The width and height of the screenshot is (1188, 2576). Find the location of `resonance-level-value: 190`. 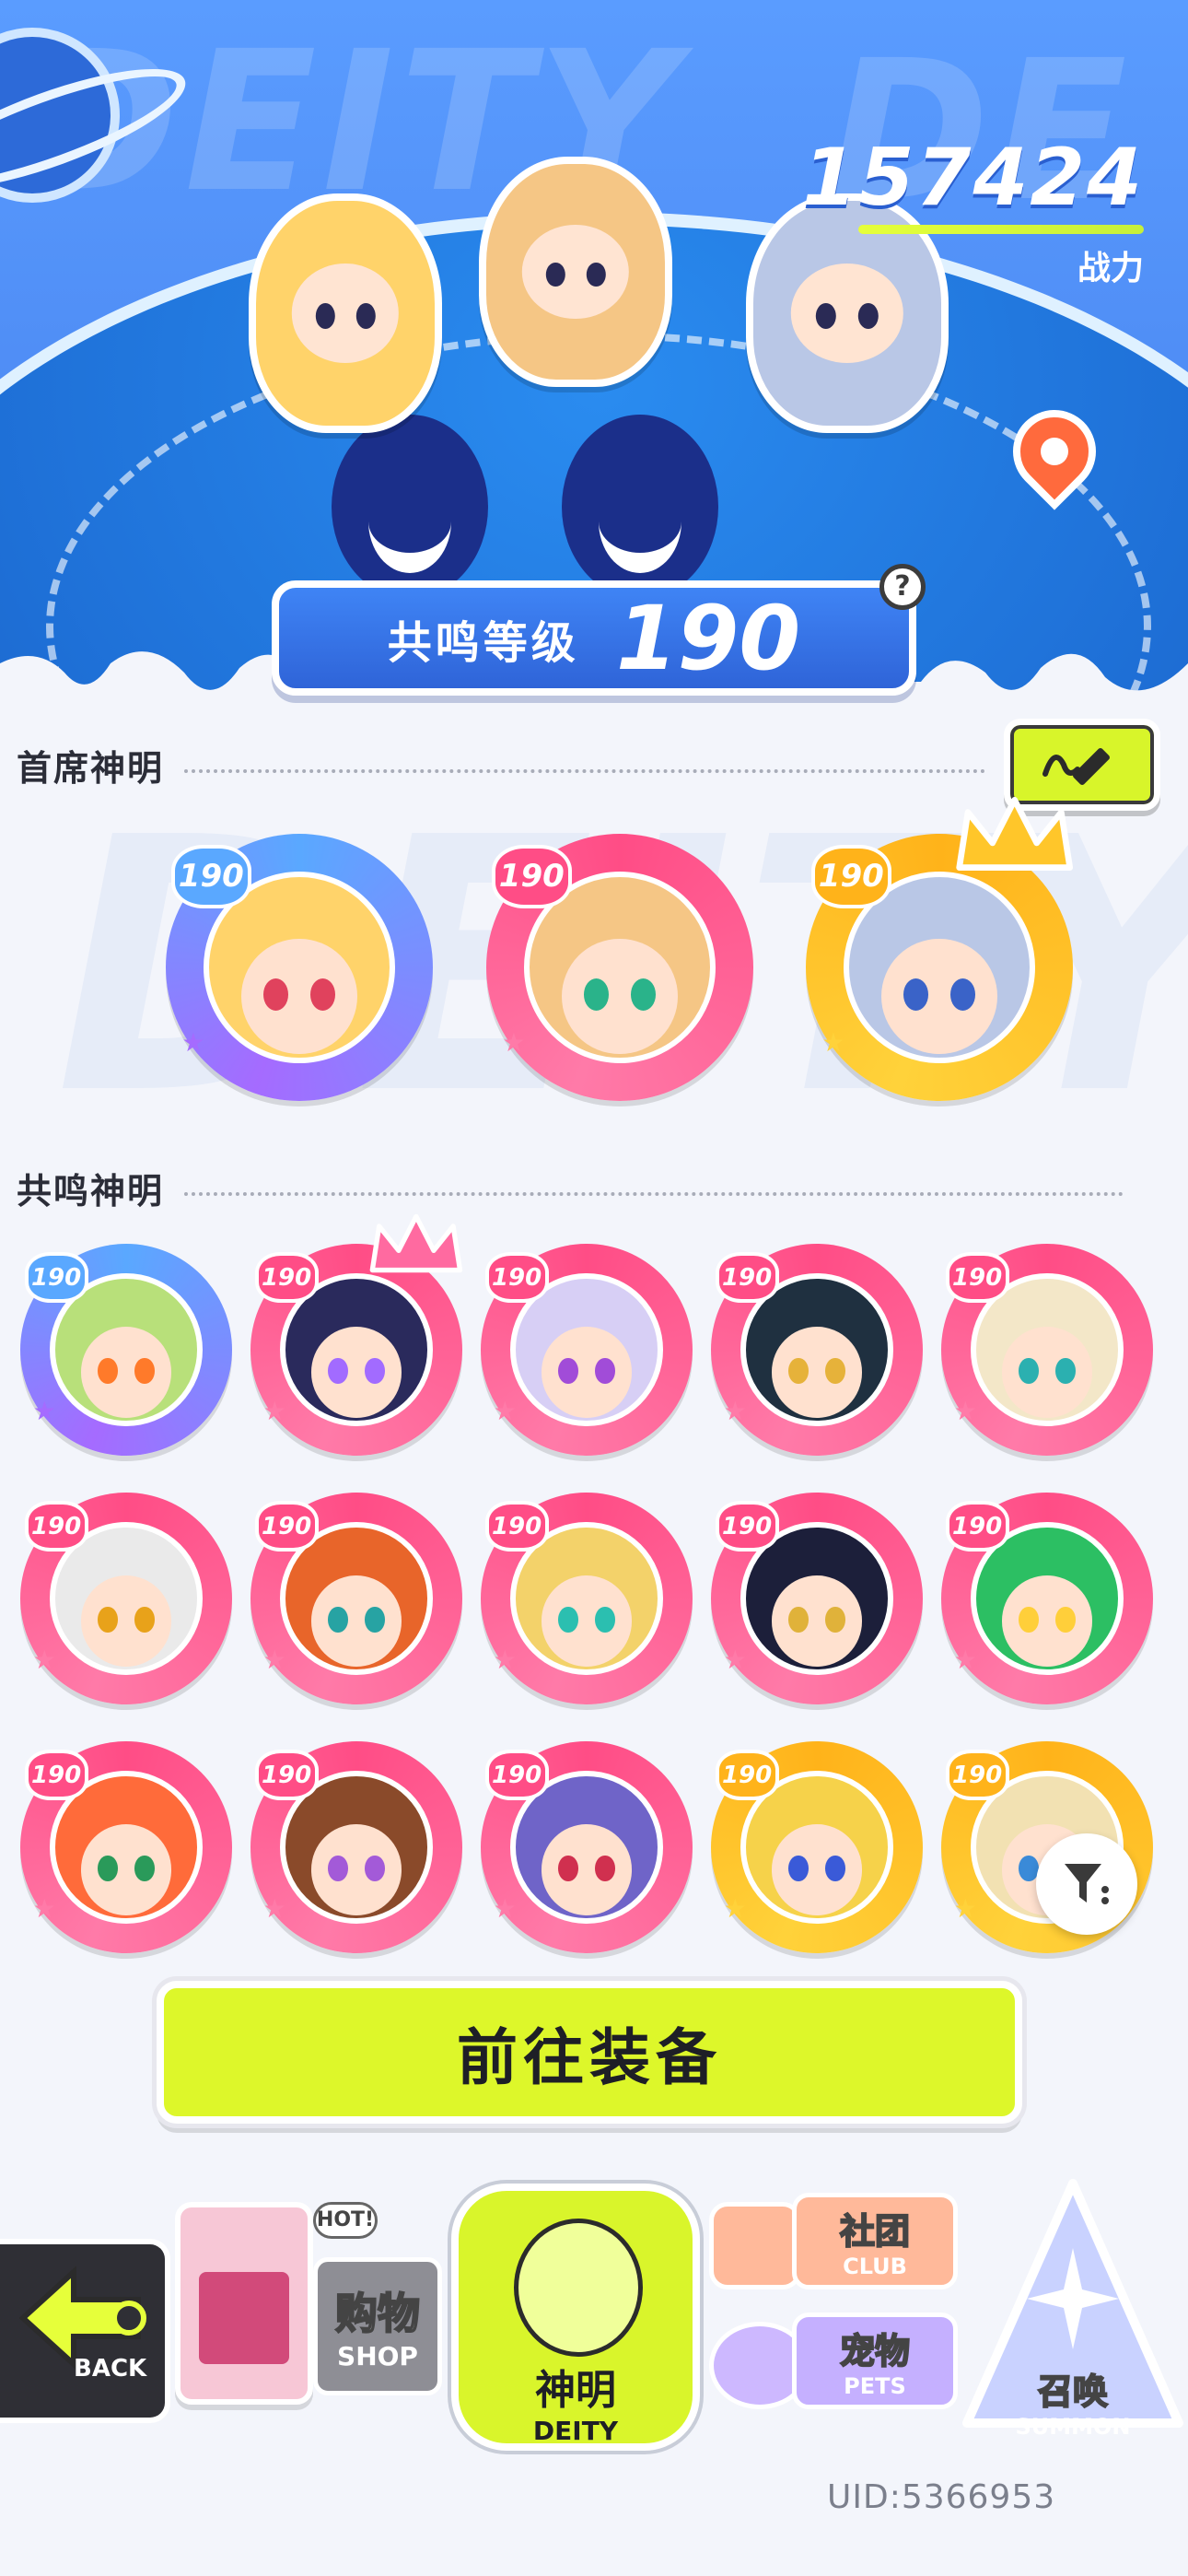

resonance-level-value: 190 is located at coordinates (708, 638).